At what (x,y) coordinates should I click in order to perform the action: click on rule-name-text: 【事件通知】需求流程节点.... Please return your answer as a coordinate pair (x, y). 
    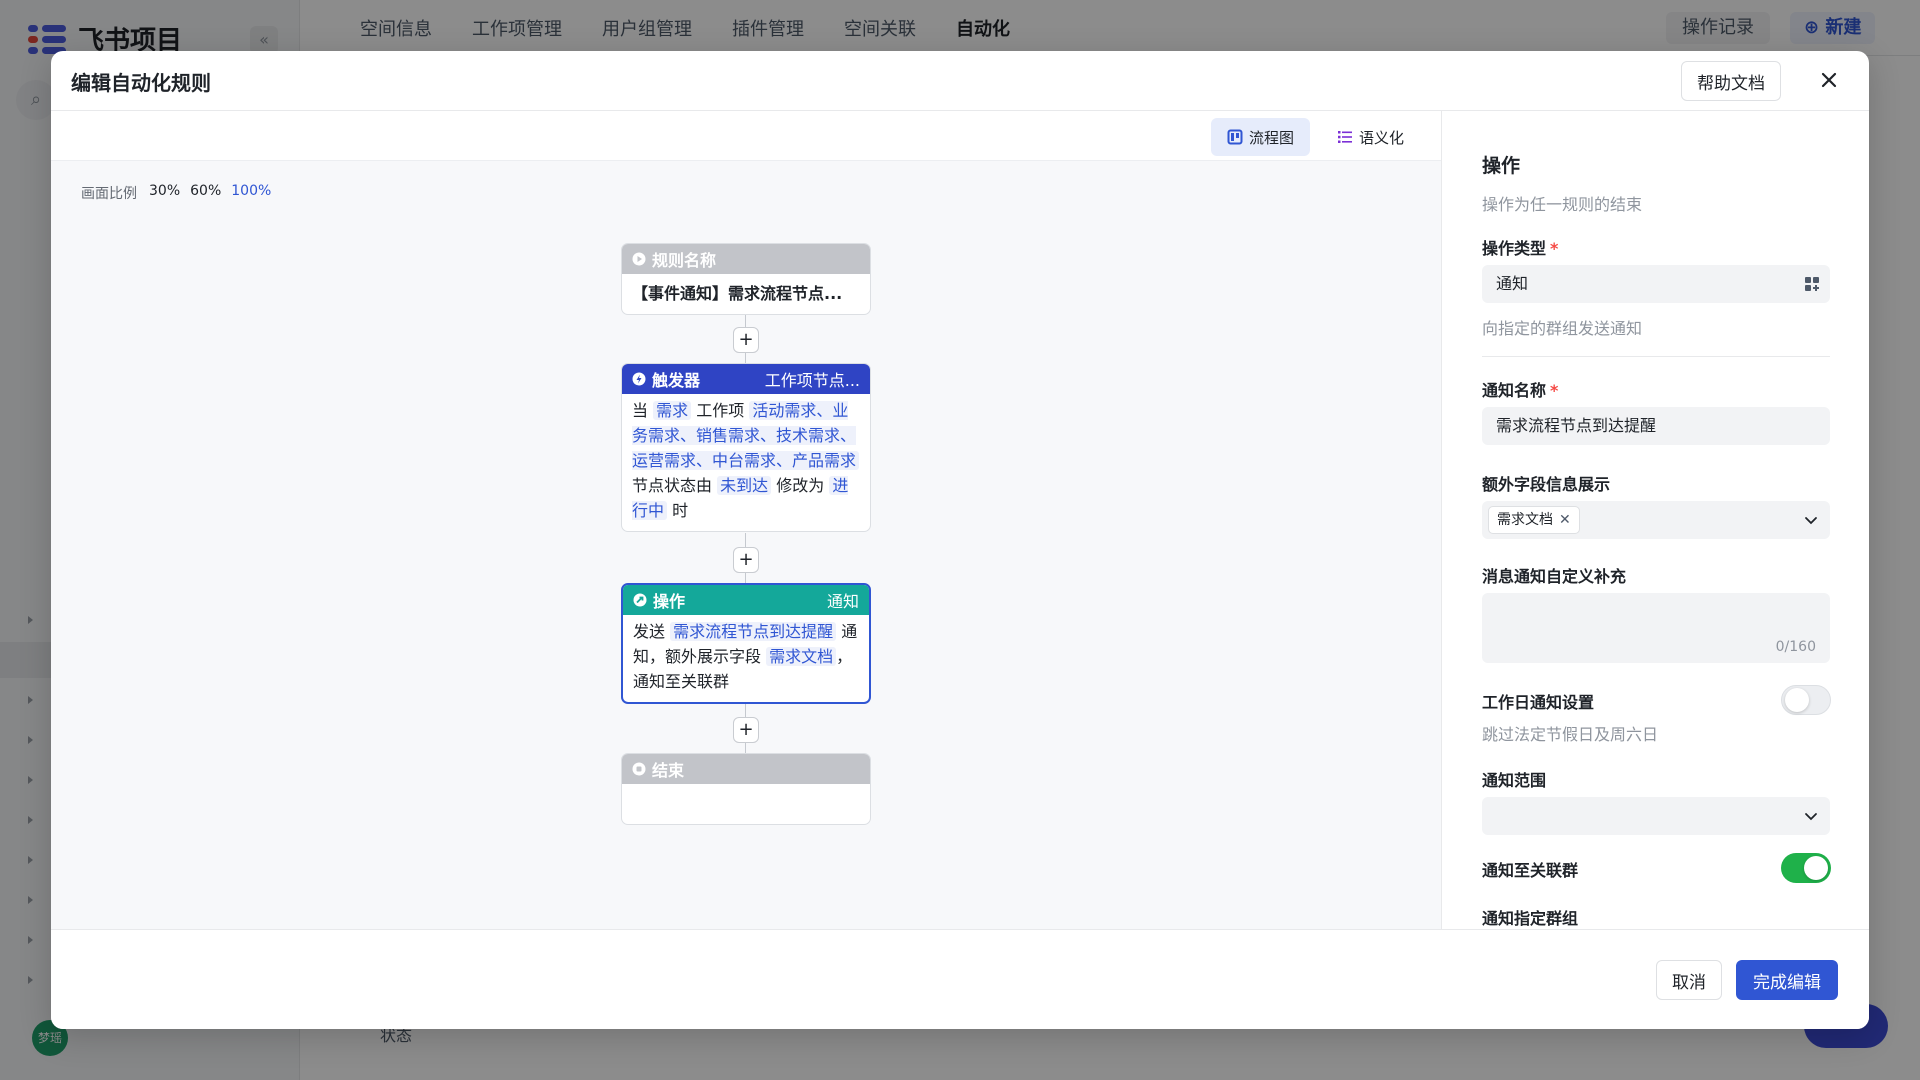
    Looking at the image, I should click on (737, 293).